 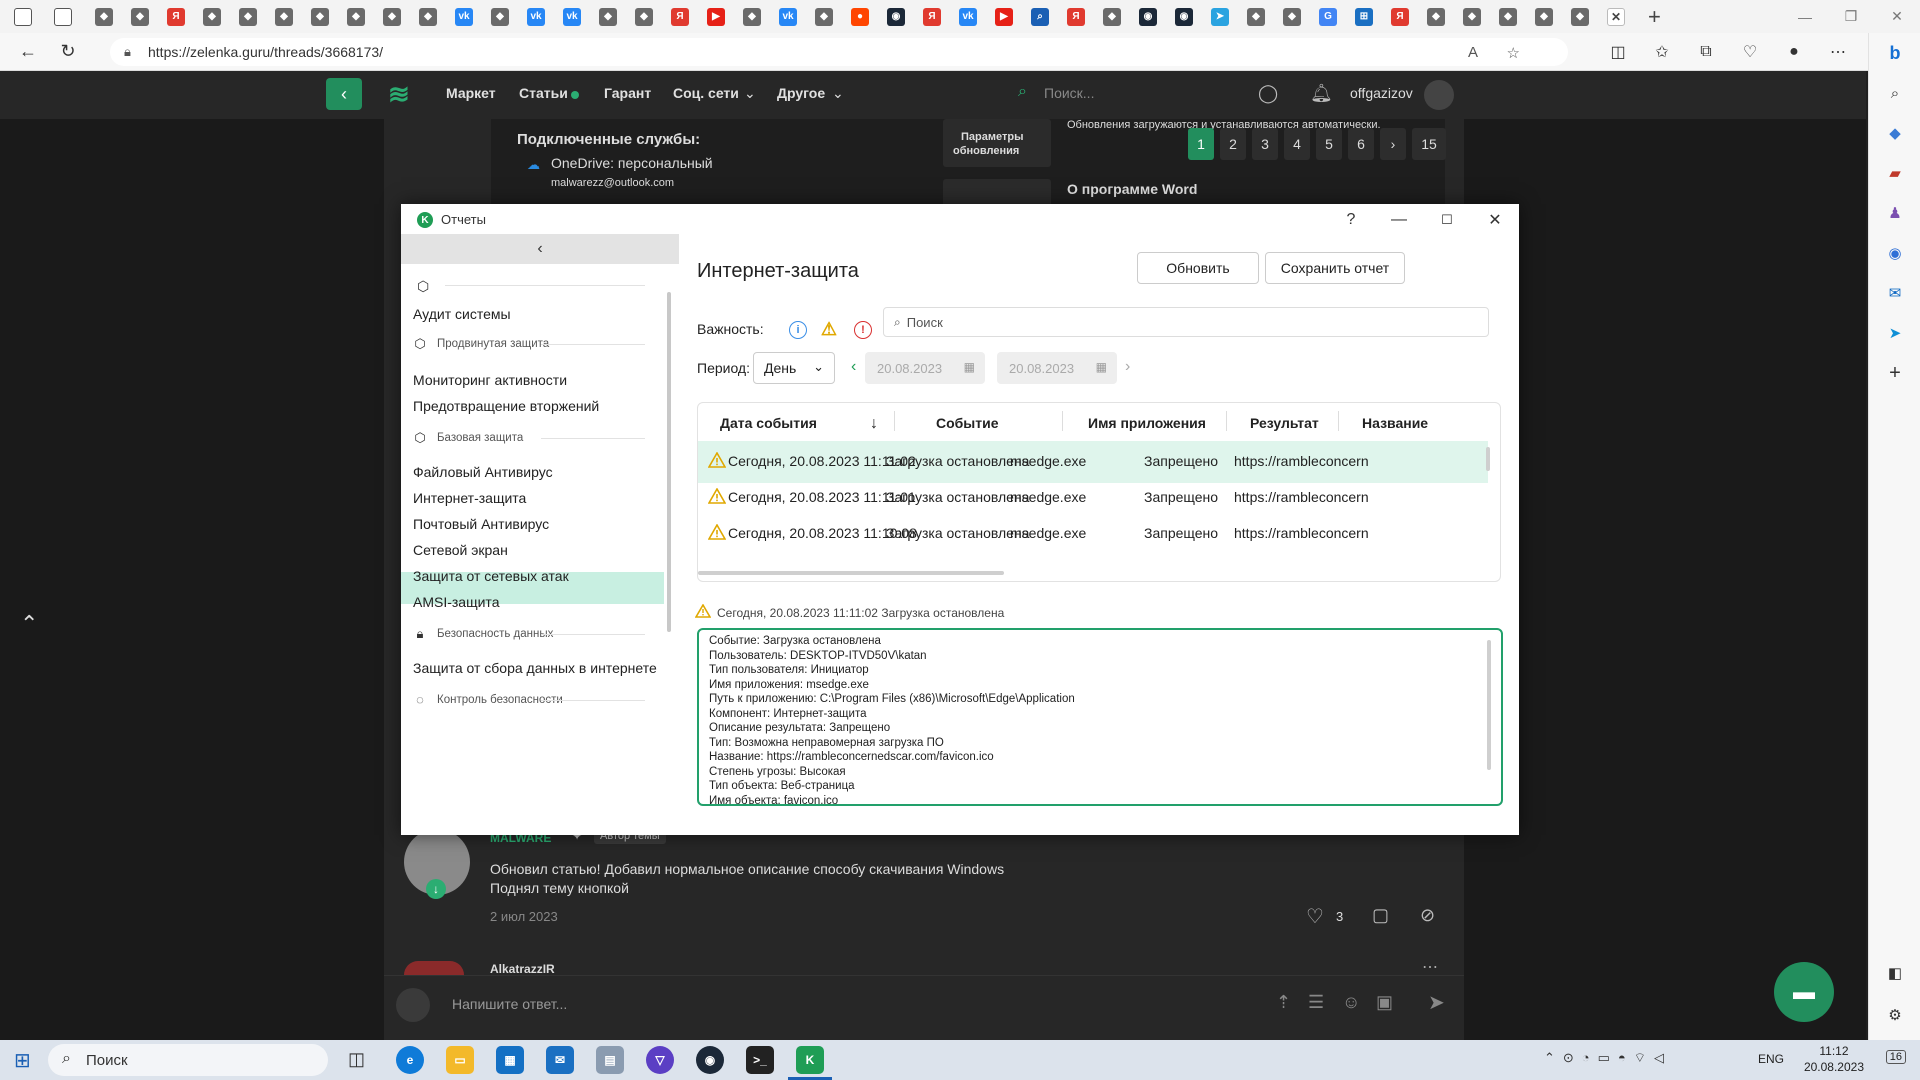 I want to click on shopping-tag-icon: ◆, so click(x=1894, y=133).